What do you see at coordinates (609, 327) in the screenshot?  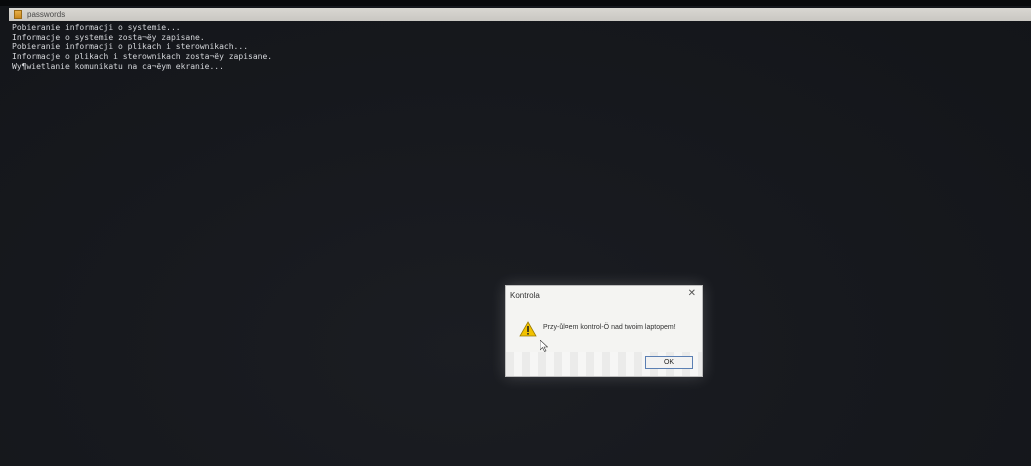 I see `dialog-message: Przy-ůl¤em kontrol-Ö nad twoim laptopem!` at bounding box center [609, 327].